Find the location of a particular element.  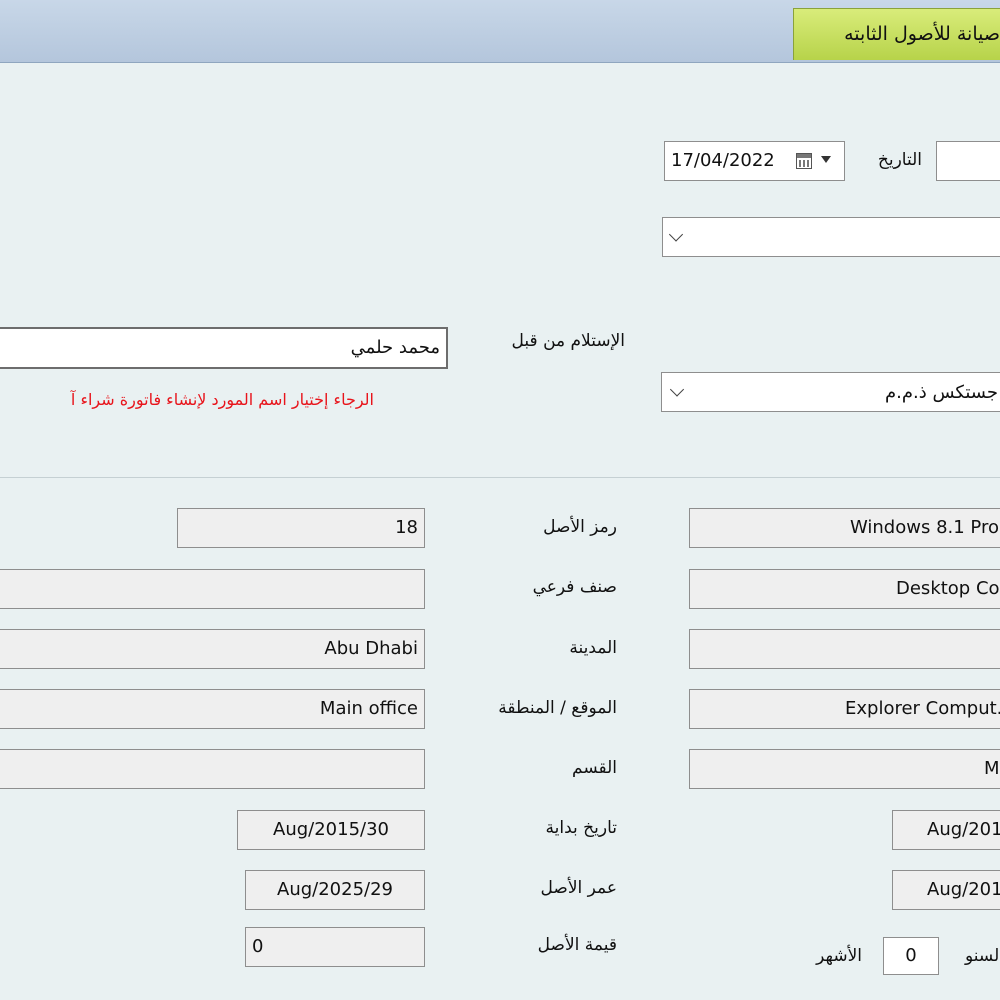

type-dropdown is located at coordinates (831, 237).